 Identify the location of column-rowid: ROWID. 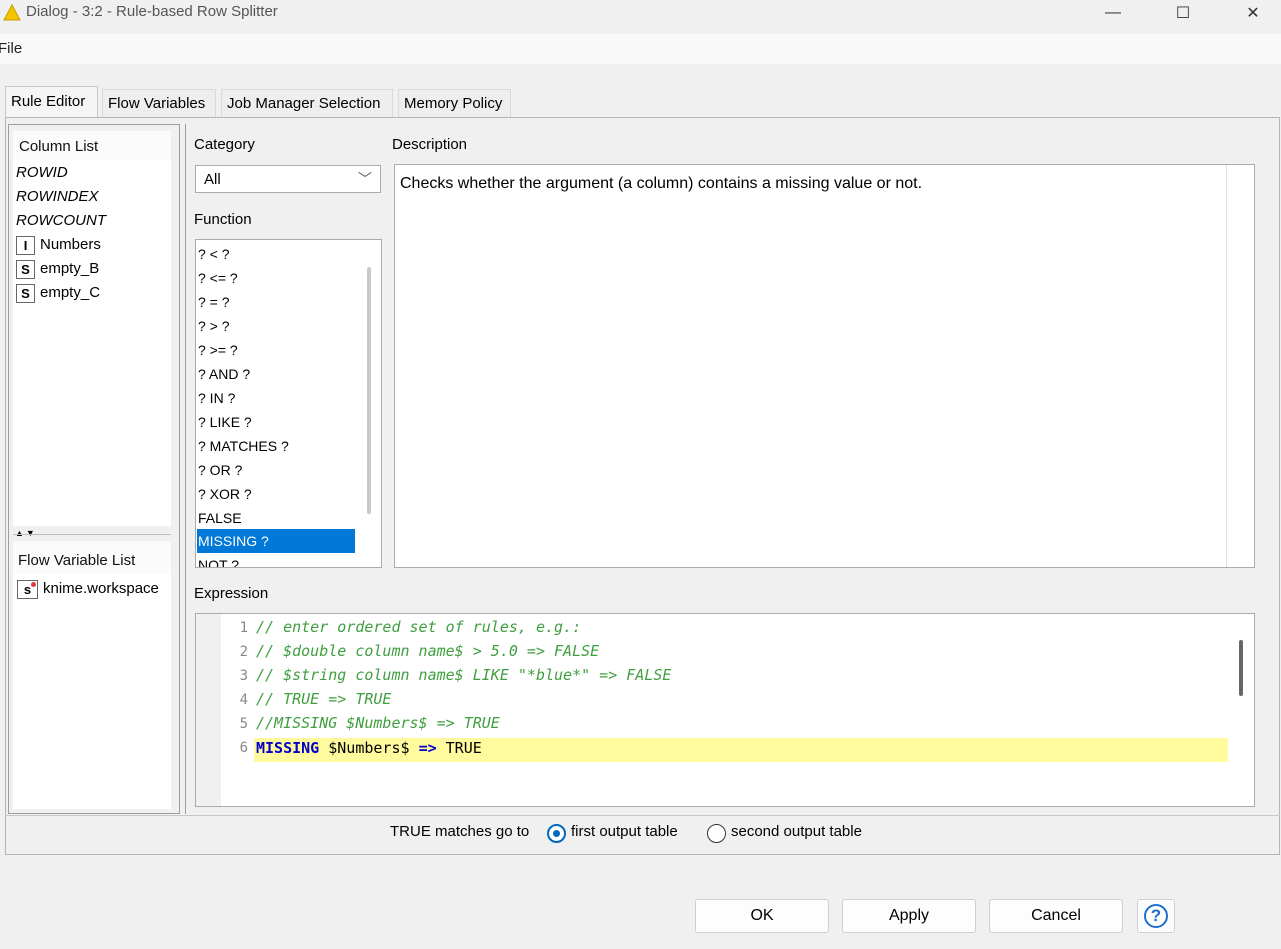
(42, 173).